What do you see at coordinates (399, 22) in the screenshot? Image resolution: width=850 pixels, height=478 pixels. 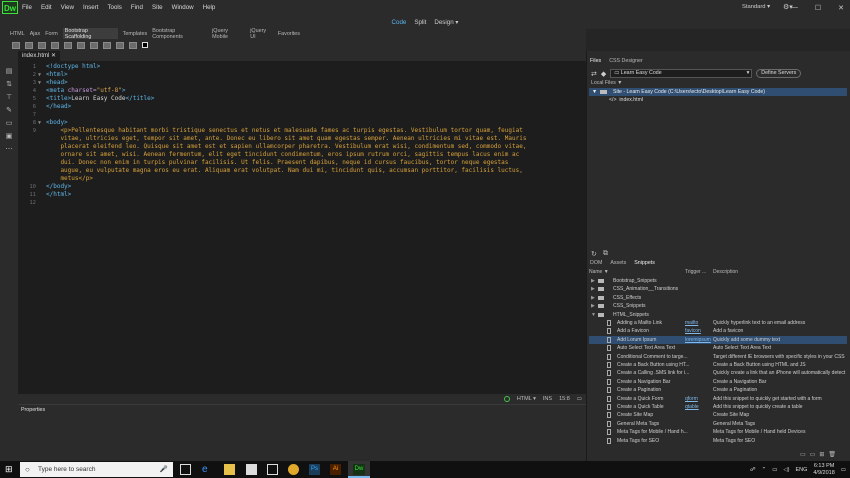 I see `code-view-button: Code` at bounding box center [399, 22].